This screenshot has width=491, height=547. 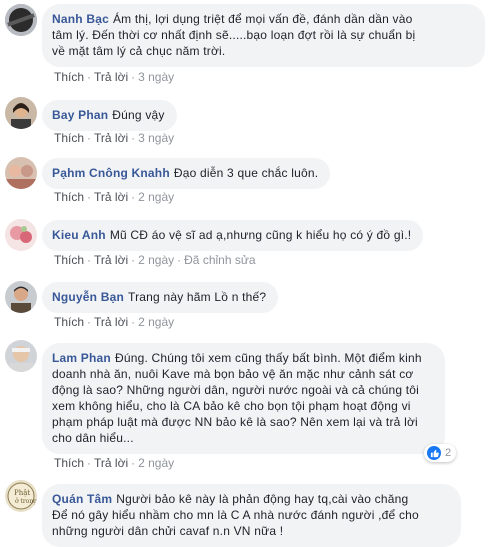 I want to click on reaction-count: 2, so click(x=440, y=453).